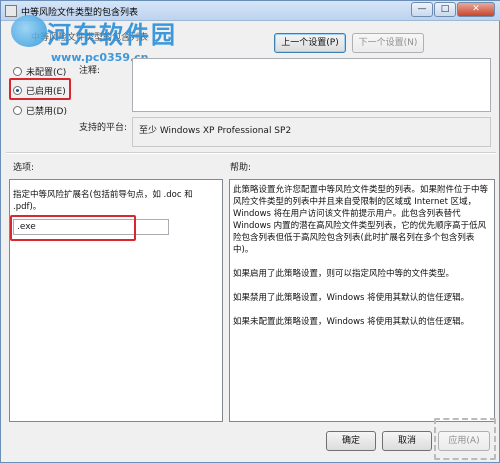 This screenshot has width=500, height=463. What do you see at coordinates (90, 38) in the screenshot?
I see `policy-name-label: 中等风险文件类型的包含列表` at bounding box center [90, 38].